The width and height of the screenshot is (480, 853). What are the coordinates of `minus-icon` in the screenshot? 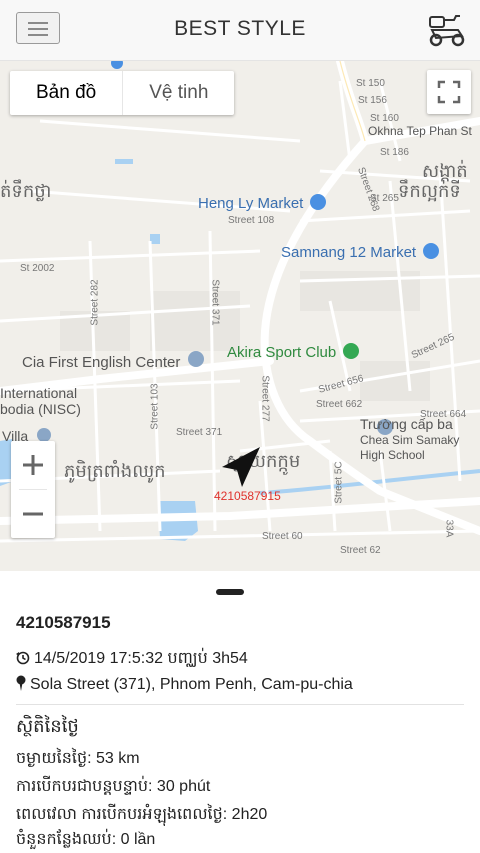 It's located at (33, 514).